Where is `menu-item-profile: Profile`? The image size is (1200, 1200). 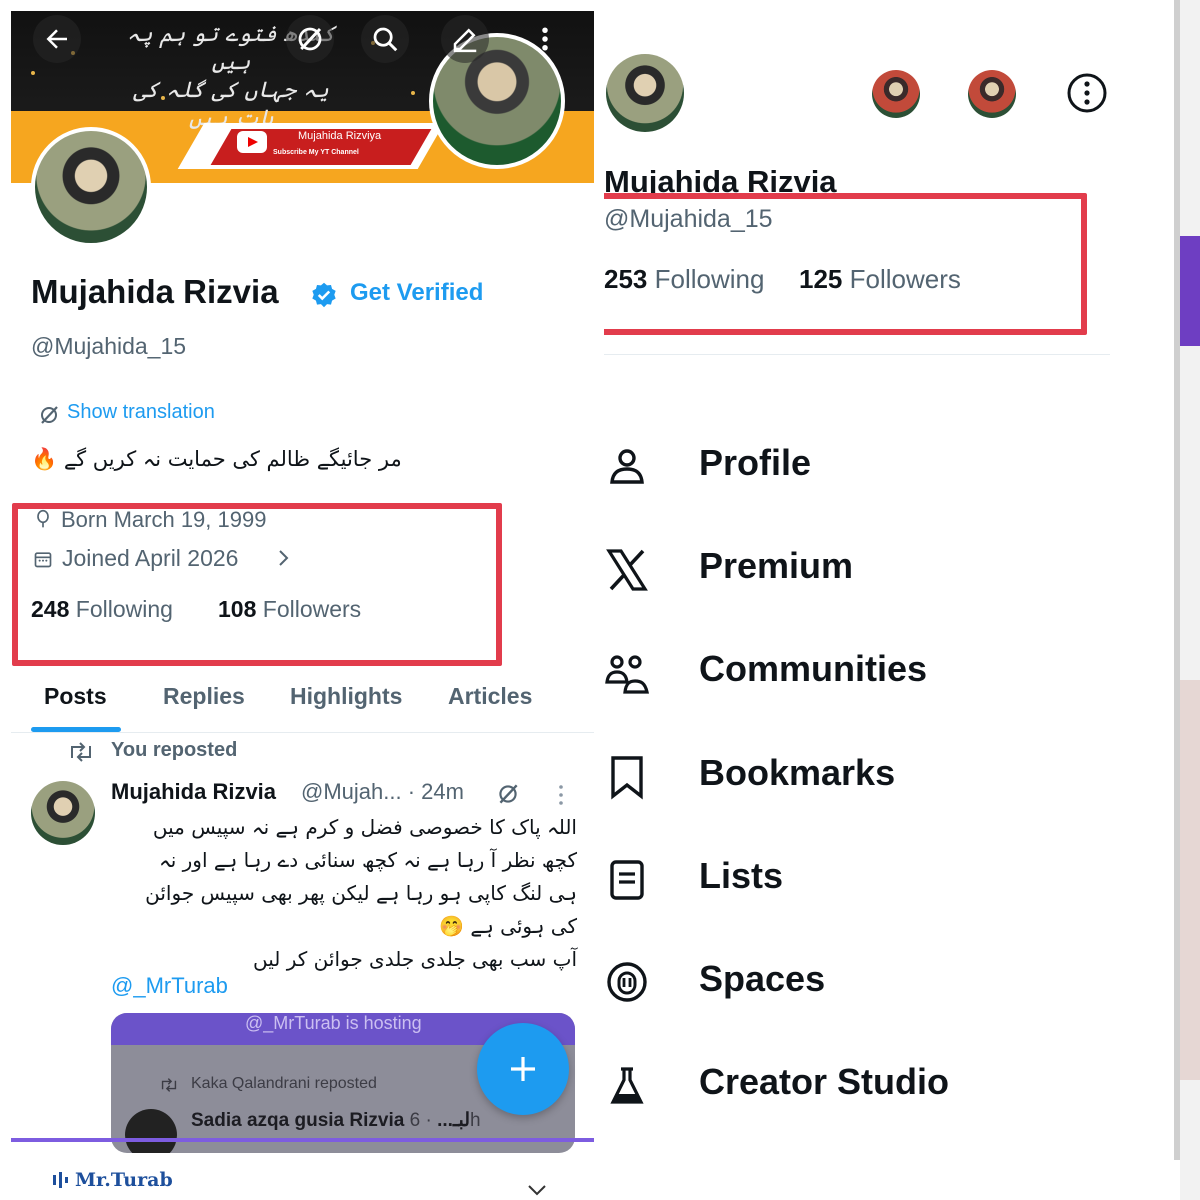
menu-item-profile: Profile is located at coordinates (899, 472).